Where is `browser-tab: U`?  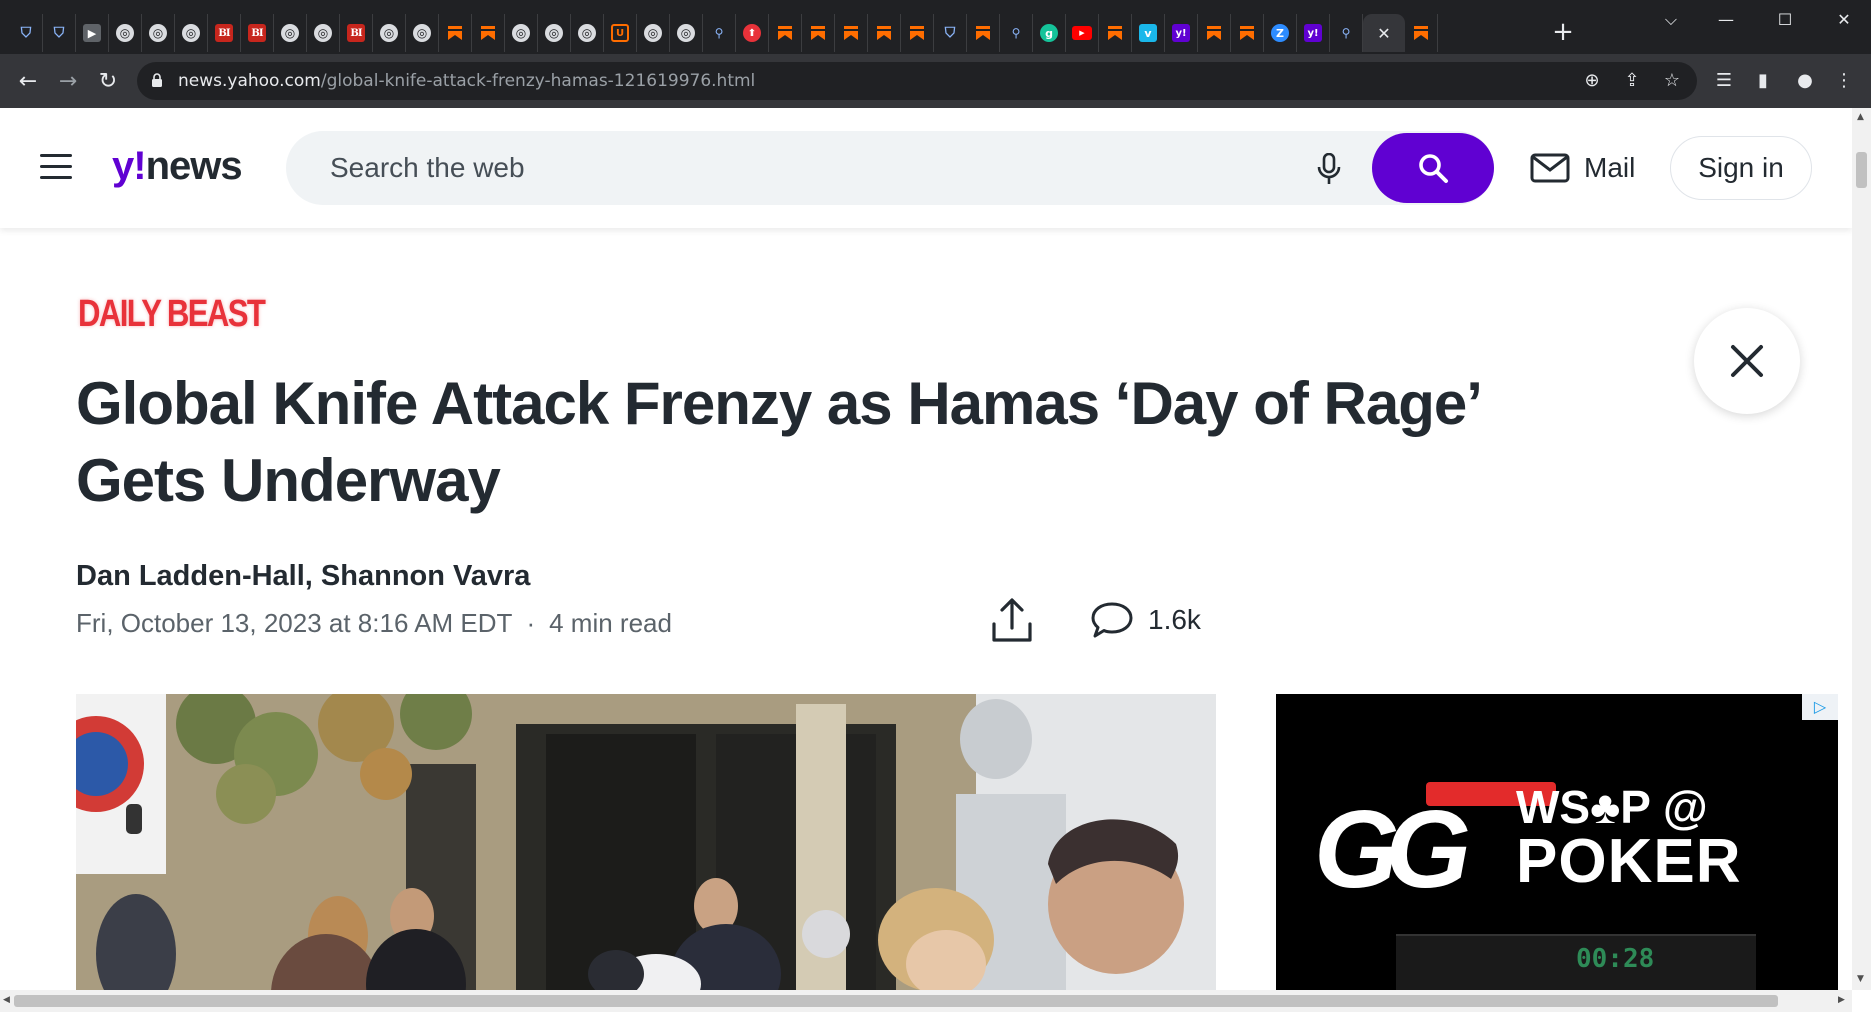
browser-tab: U is located at coordinates (620, 33).